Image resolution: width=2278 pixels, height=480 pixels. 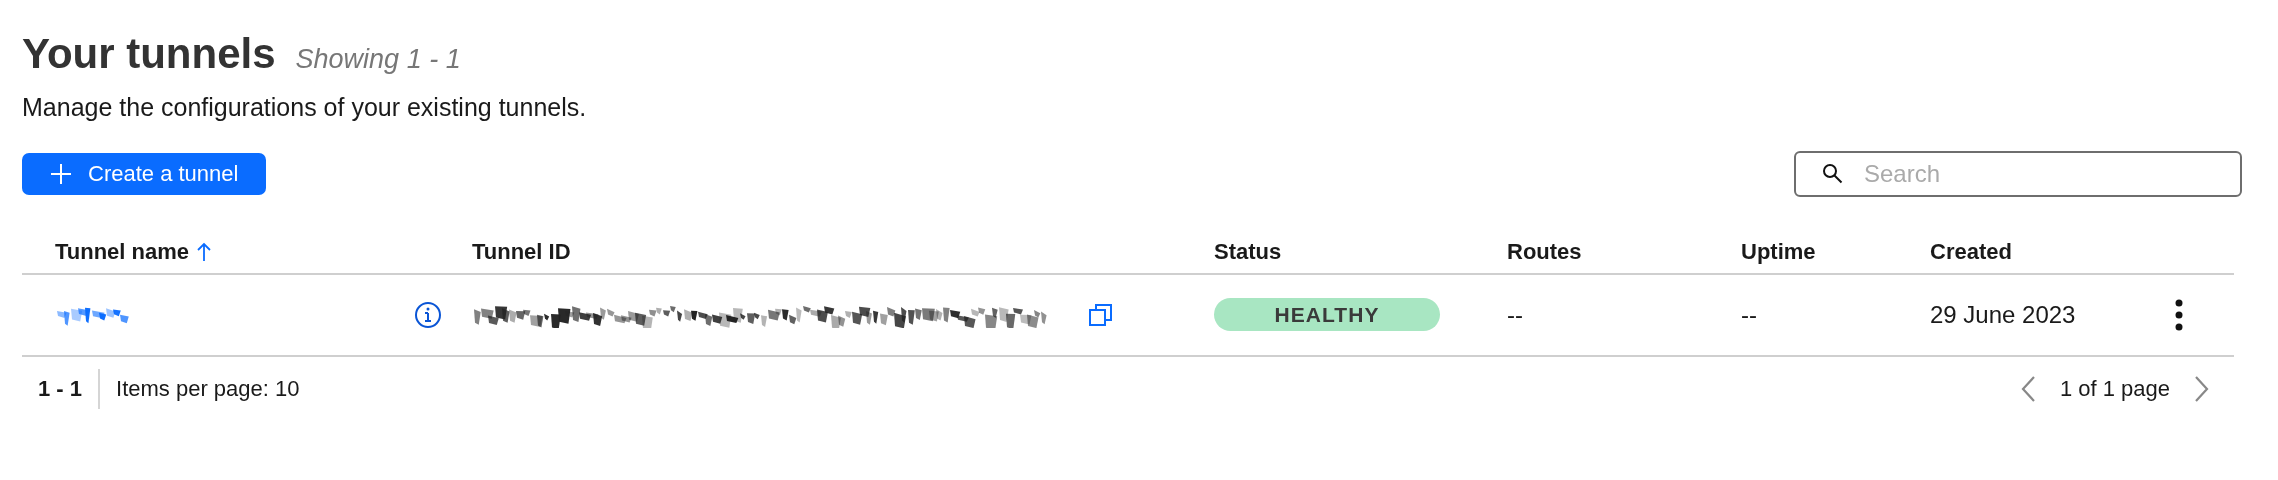 I want to click on routes-cell-text: --, so click(x=1515, y=314).